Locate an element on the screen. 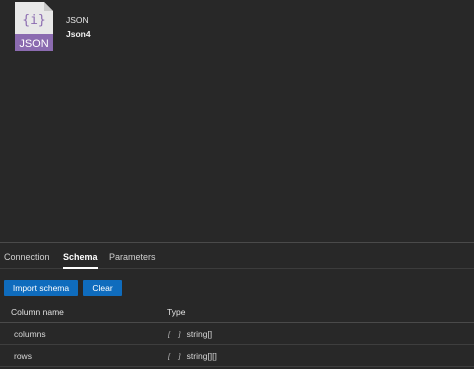 This screenshot has width=474, height=369. tab-bar: Connection Schema Parameters is located at coordinates (237, 256).